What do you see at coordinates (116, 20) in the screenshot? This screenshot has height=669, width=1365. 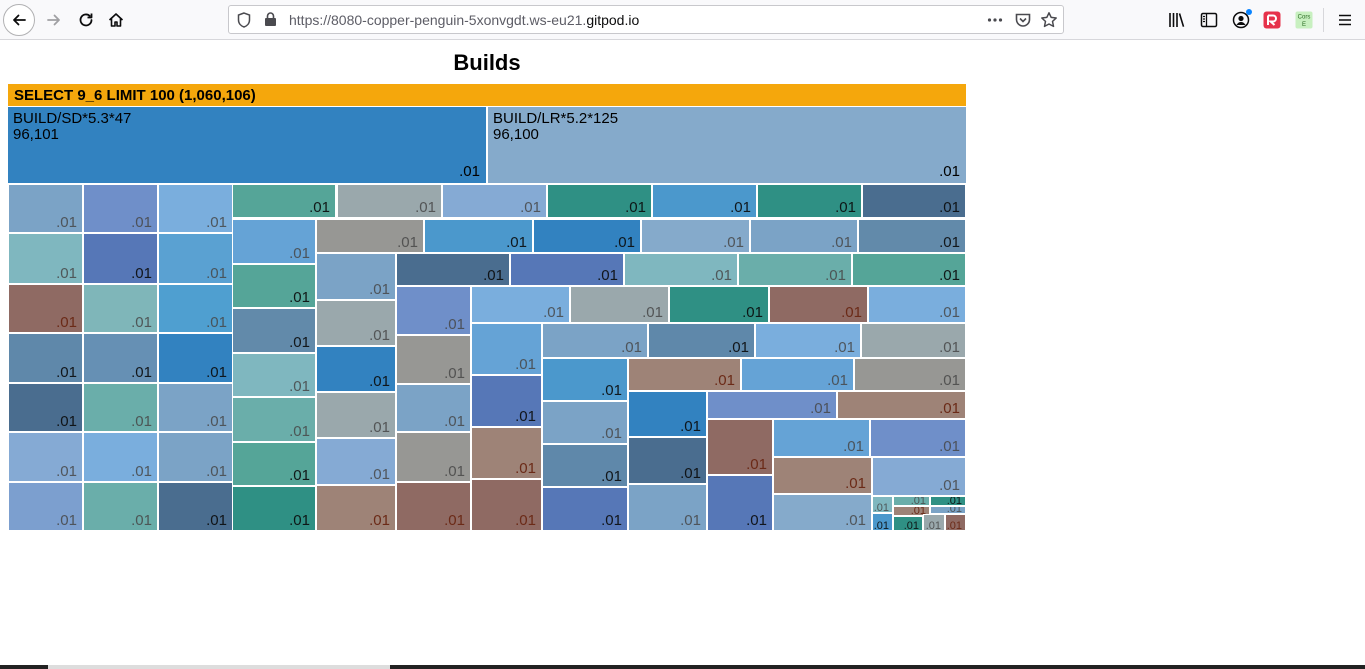 I see `home-button` at bounding box center [116, 20].